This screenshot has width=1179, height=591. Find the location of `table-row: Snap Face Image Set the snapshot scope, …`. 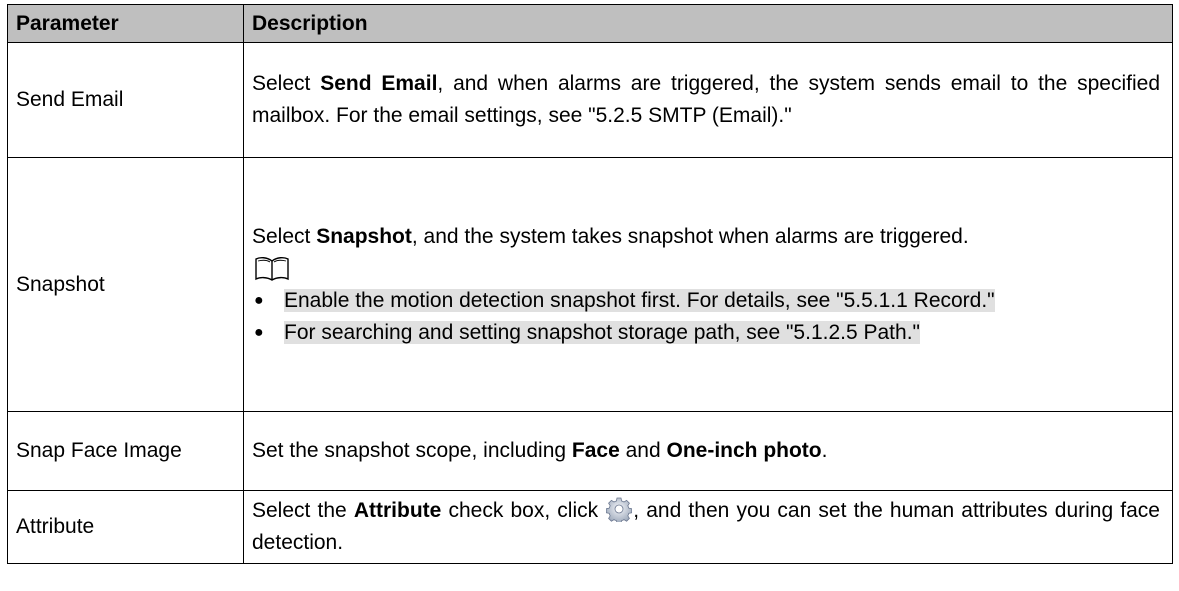

table-row: Snap Face Image Set the snapshot scope, … is located at coordinates (590, 451).